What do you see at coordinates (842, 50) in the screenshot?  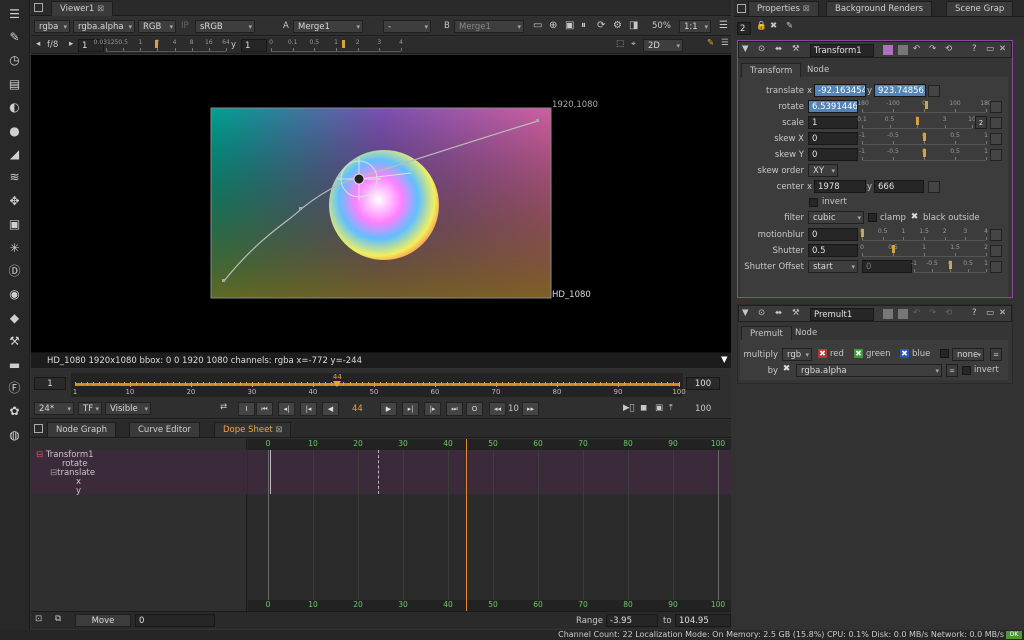 I see `node-name-field: Transform1` at bounding box center [842, 50].